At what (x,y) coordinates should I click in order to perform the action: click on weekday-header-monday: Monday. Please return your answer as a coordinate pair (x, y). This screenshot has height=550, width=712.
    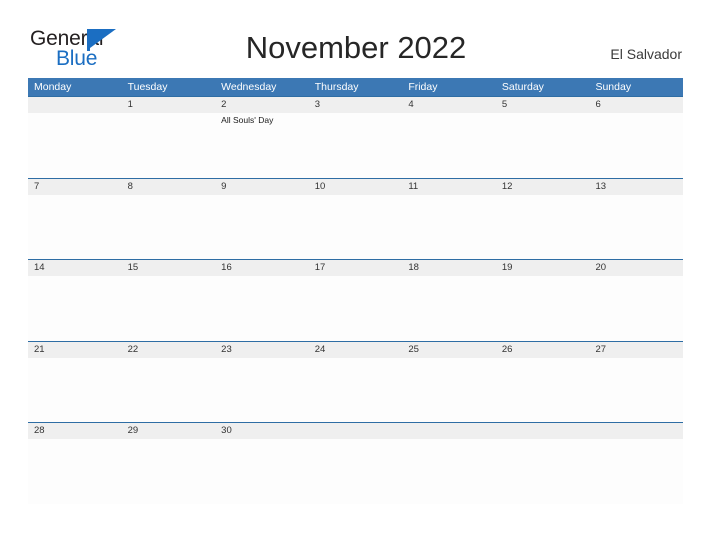
    Looking at the image, I should click on (53, 87).